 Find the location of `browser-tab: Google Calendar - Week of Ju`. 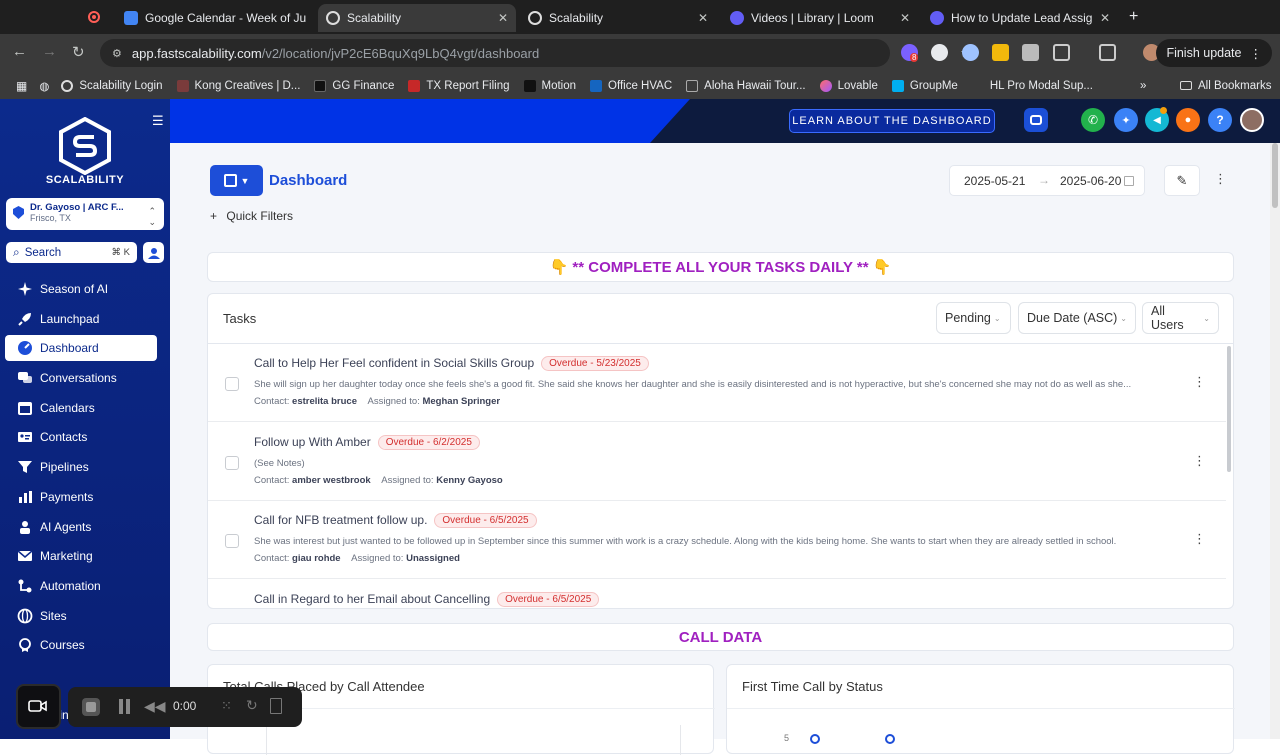

browser-tab: Google Calendar - Week of Ju is located at coordinates (216, 18).